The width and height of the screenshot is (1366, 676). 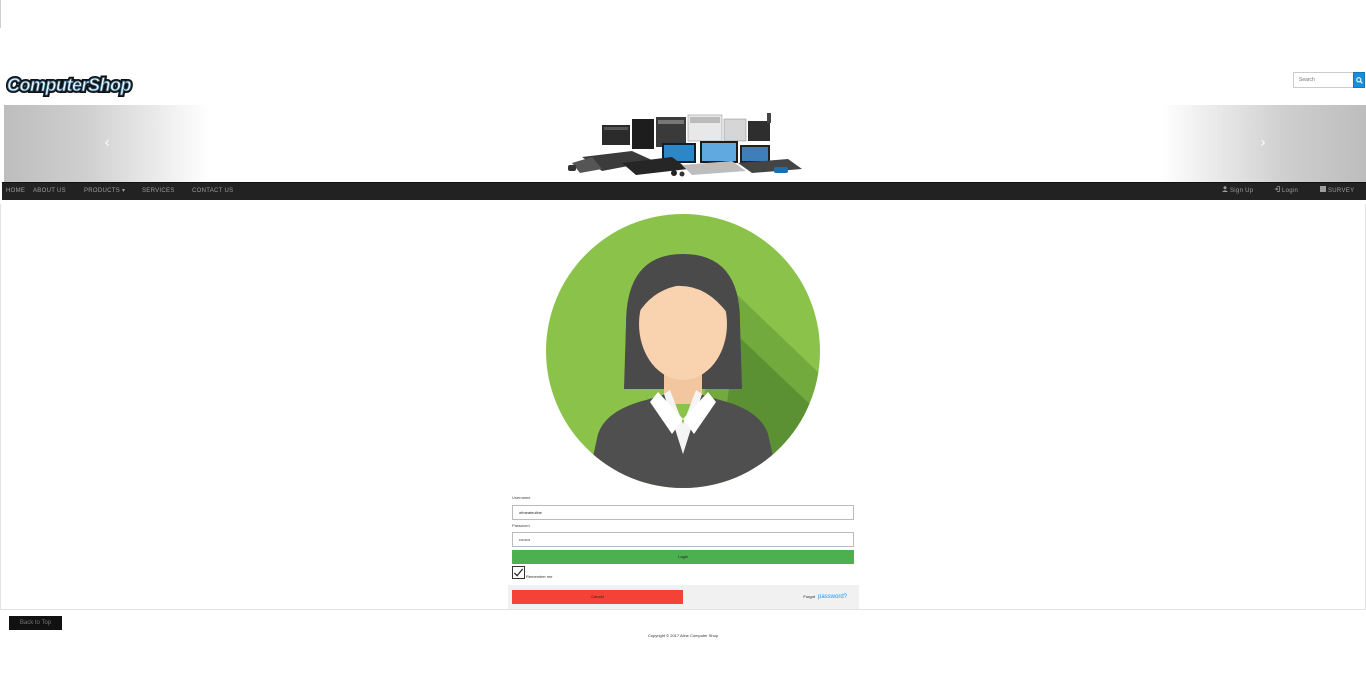 I want to click on corner-divider, so click(x=0, y=14).